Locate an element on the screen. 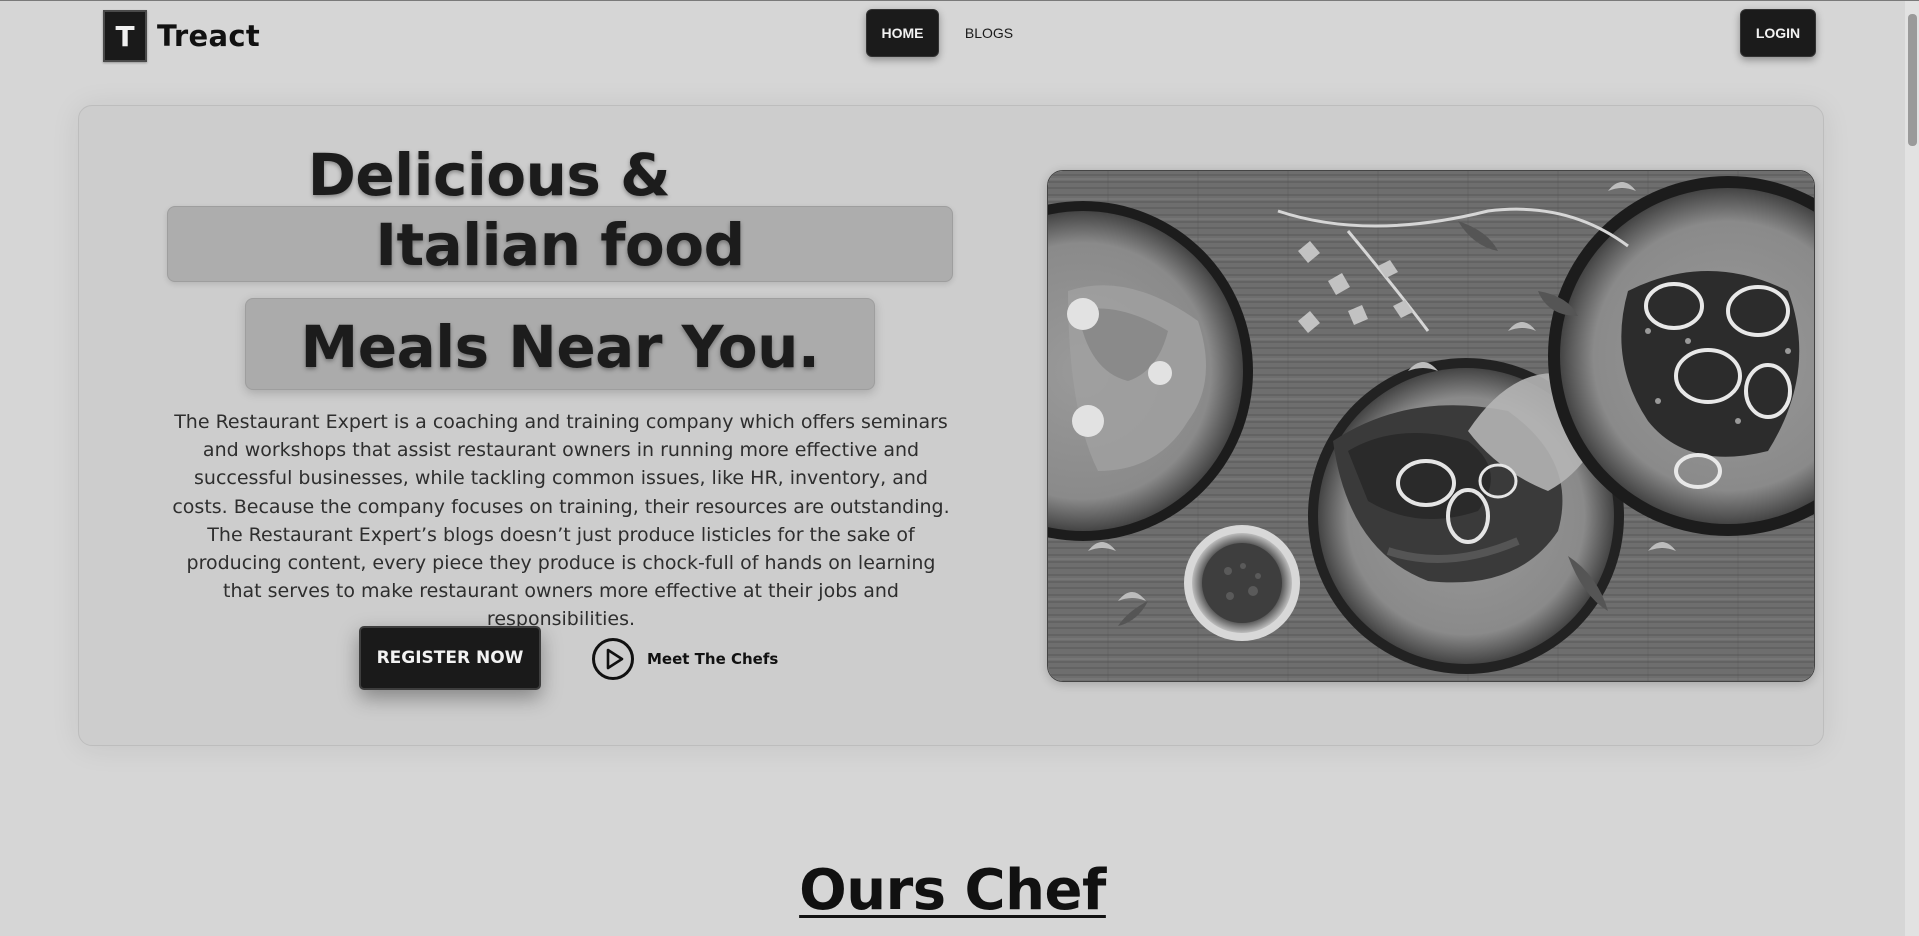 This screenshot has height=936, width=1919. section-title-chefs: Ours Chef is located at coordinates (952, 890).